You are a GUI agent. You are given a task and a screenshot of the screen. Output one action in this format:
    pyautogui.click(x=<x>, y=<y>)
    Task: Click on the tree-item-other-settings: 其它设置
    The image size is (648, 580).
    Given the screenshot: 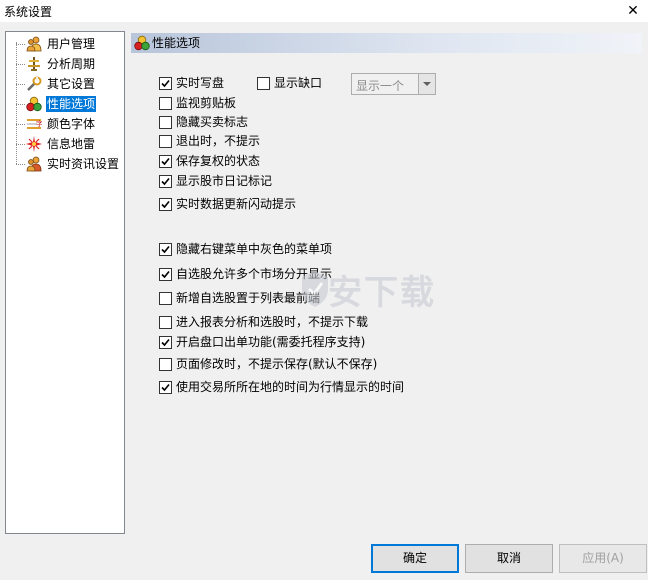 What is the action you would take?
    pyautogui.click(x=71, y=84)
    